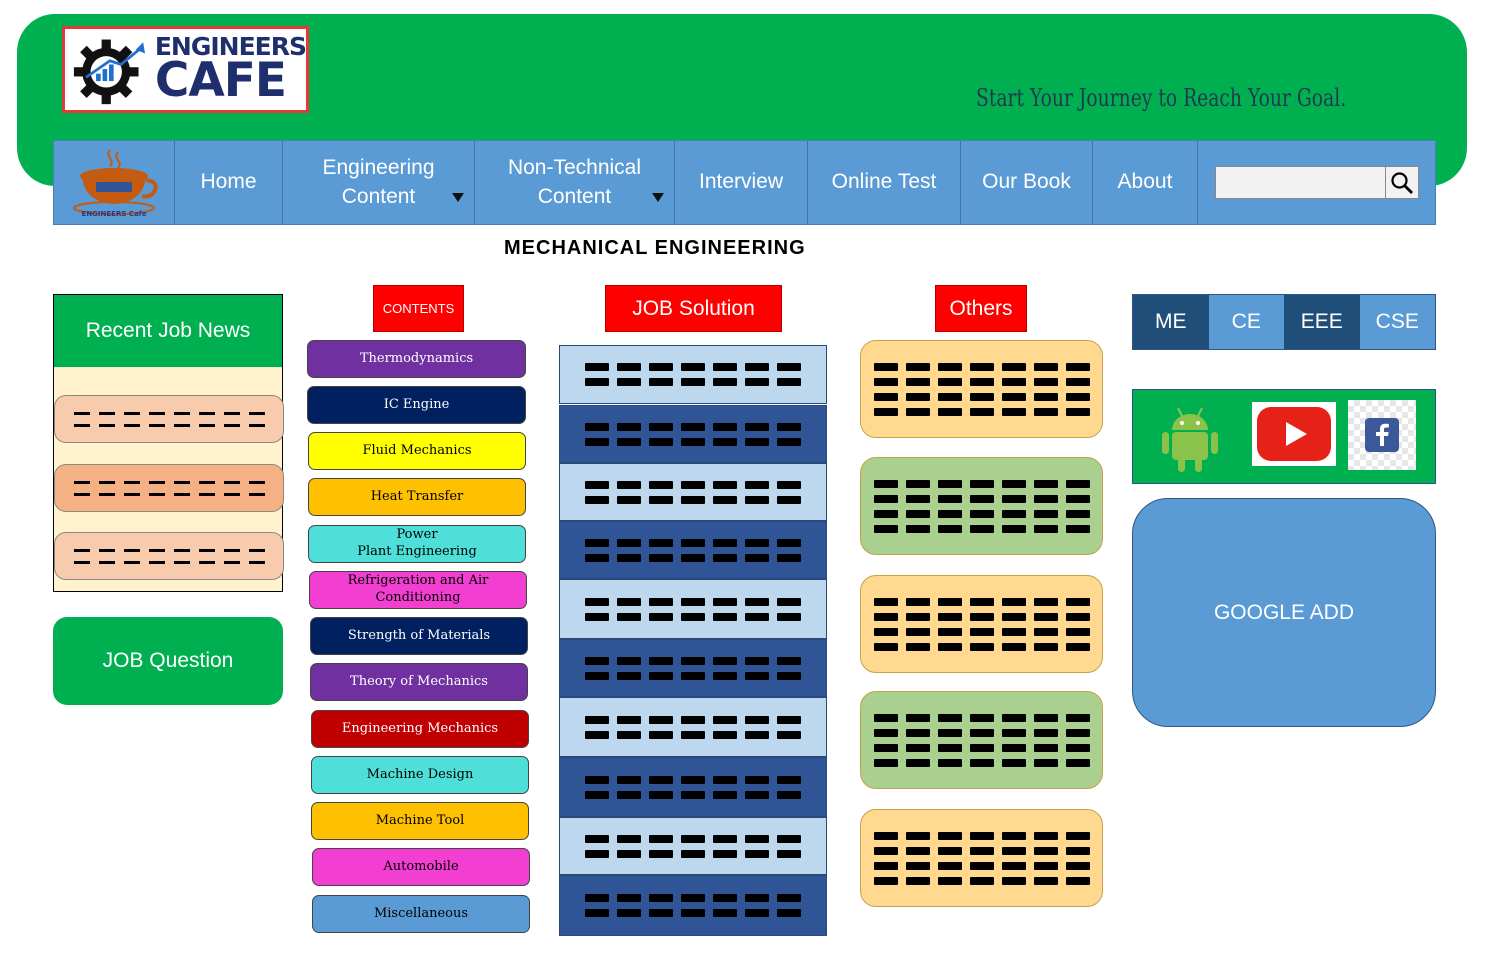  What do you see at coordinates (114, 182) in the screenshot?
I see `nav-home-logo: ENGINEERS Cafe` at bounding box center [114, 182].